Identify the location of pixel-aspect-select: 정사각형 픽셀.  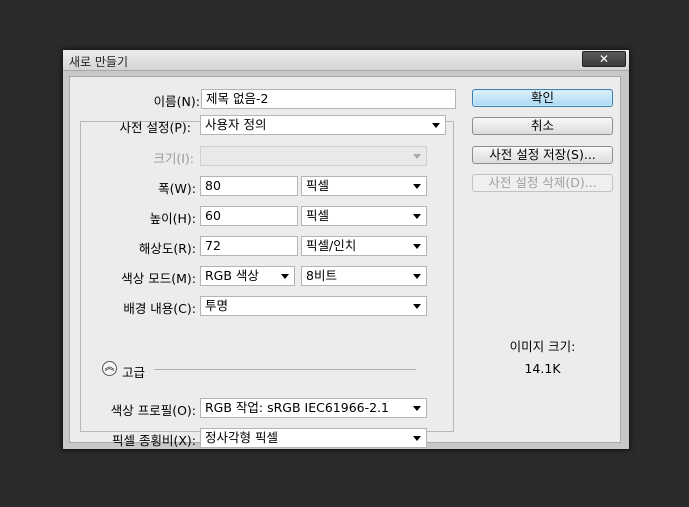
(313, 438).